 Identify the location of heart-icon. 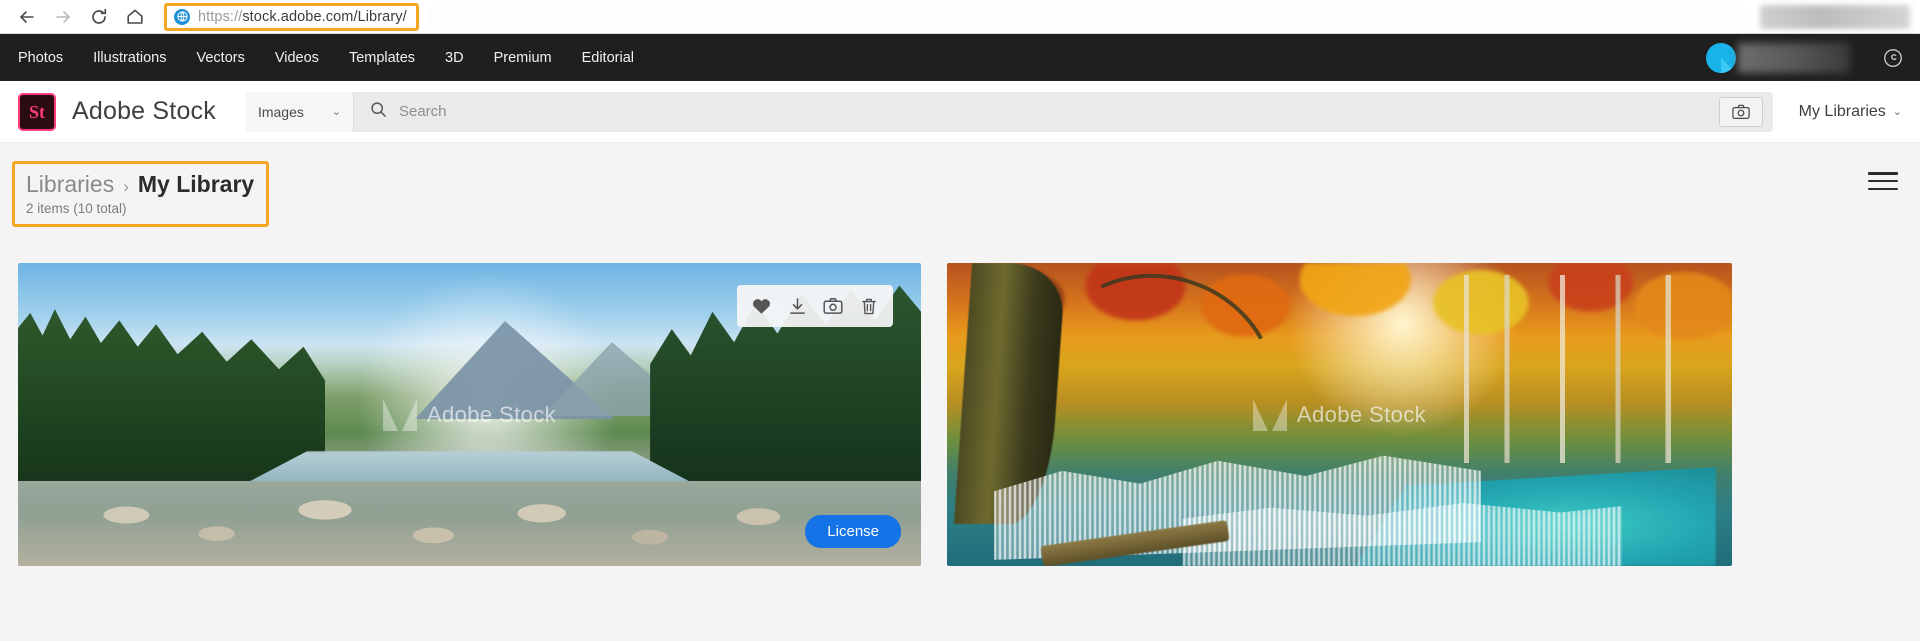
(761, 306).